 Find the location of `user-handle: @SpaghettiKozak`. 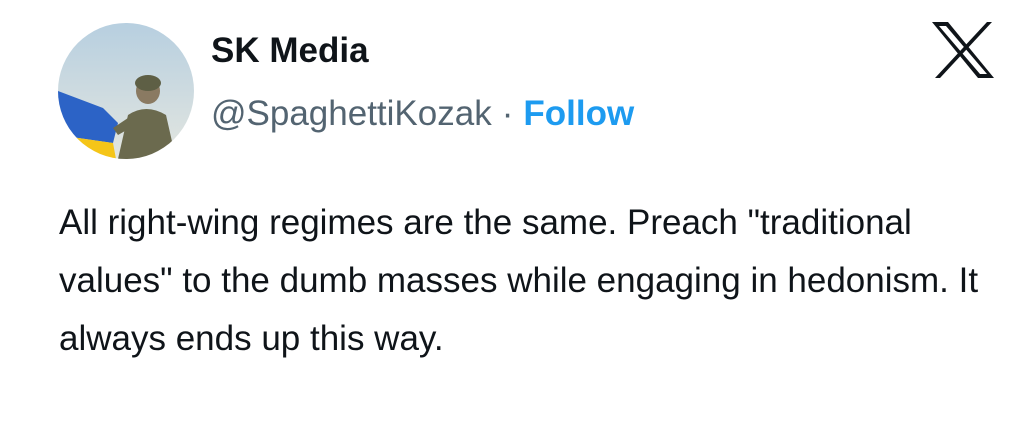

user-handle: @SpaghettiKozak is located at coordinates (351, 113).